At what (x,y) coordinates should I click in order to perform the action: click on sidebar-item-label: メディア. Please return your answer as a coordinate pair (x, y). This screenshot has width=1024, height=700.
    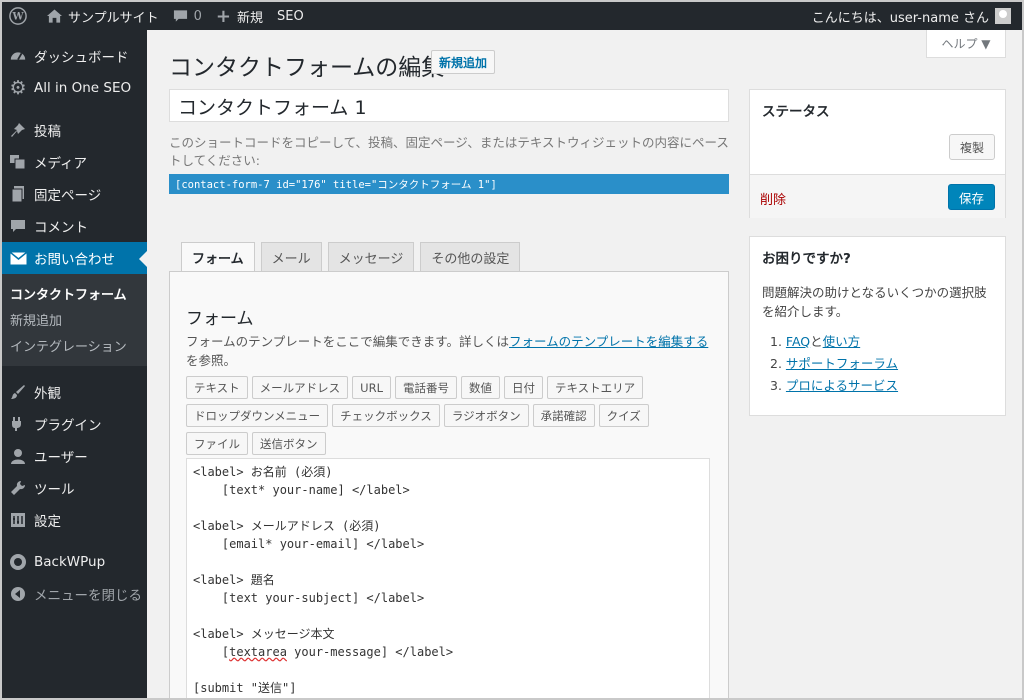
    Looking at the image, I should click on (61, 164).